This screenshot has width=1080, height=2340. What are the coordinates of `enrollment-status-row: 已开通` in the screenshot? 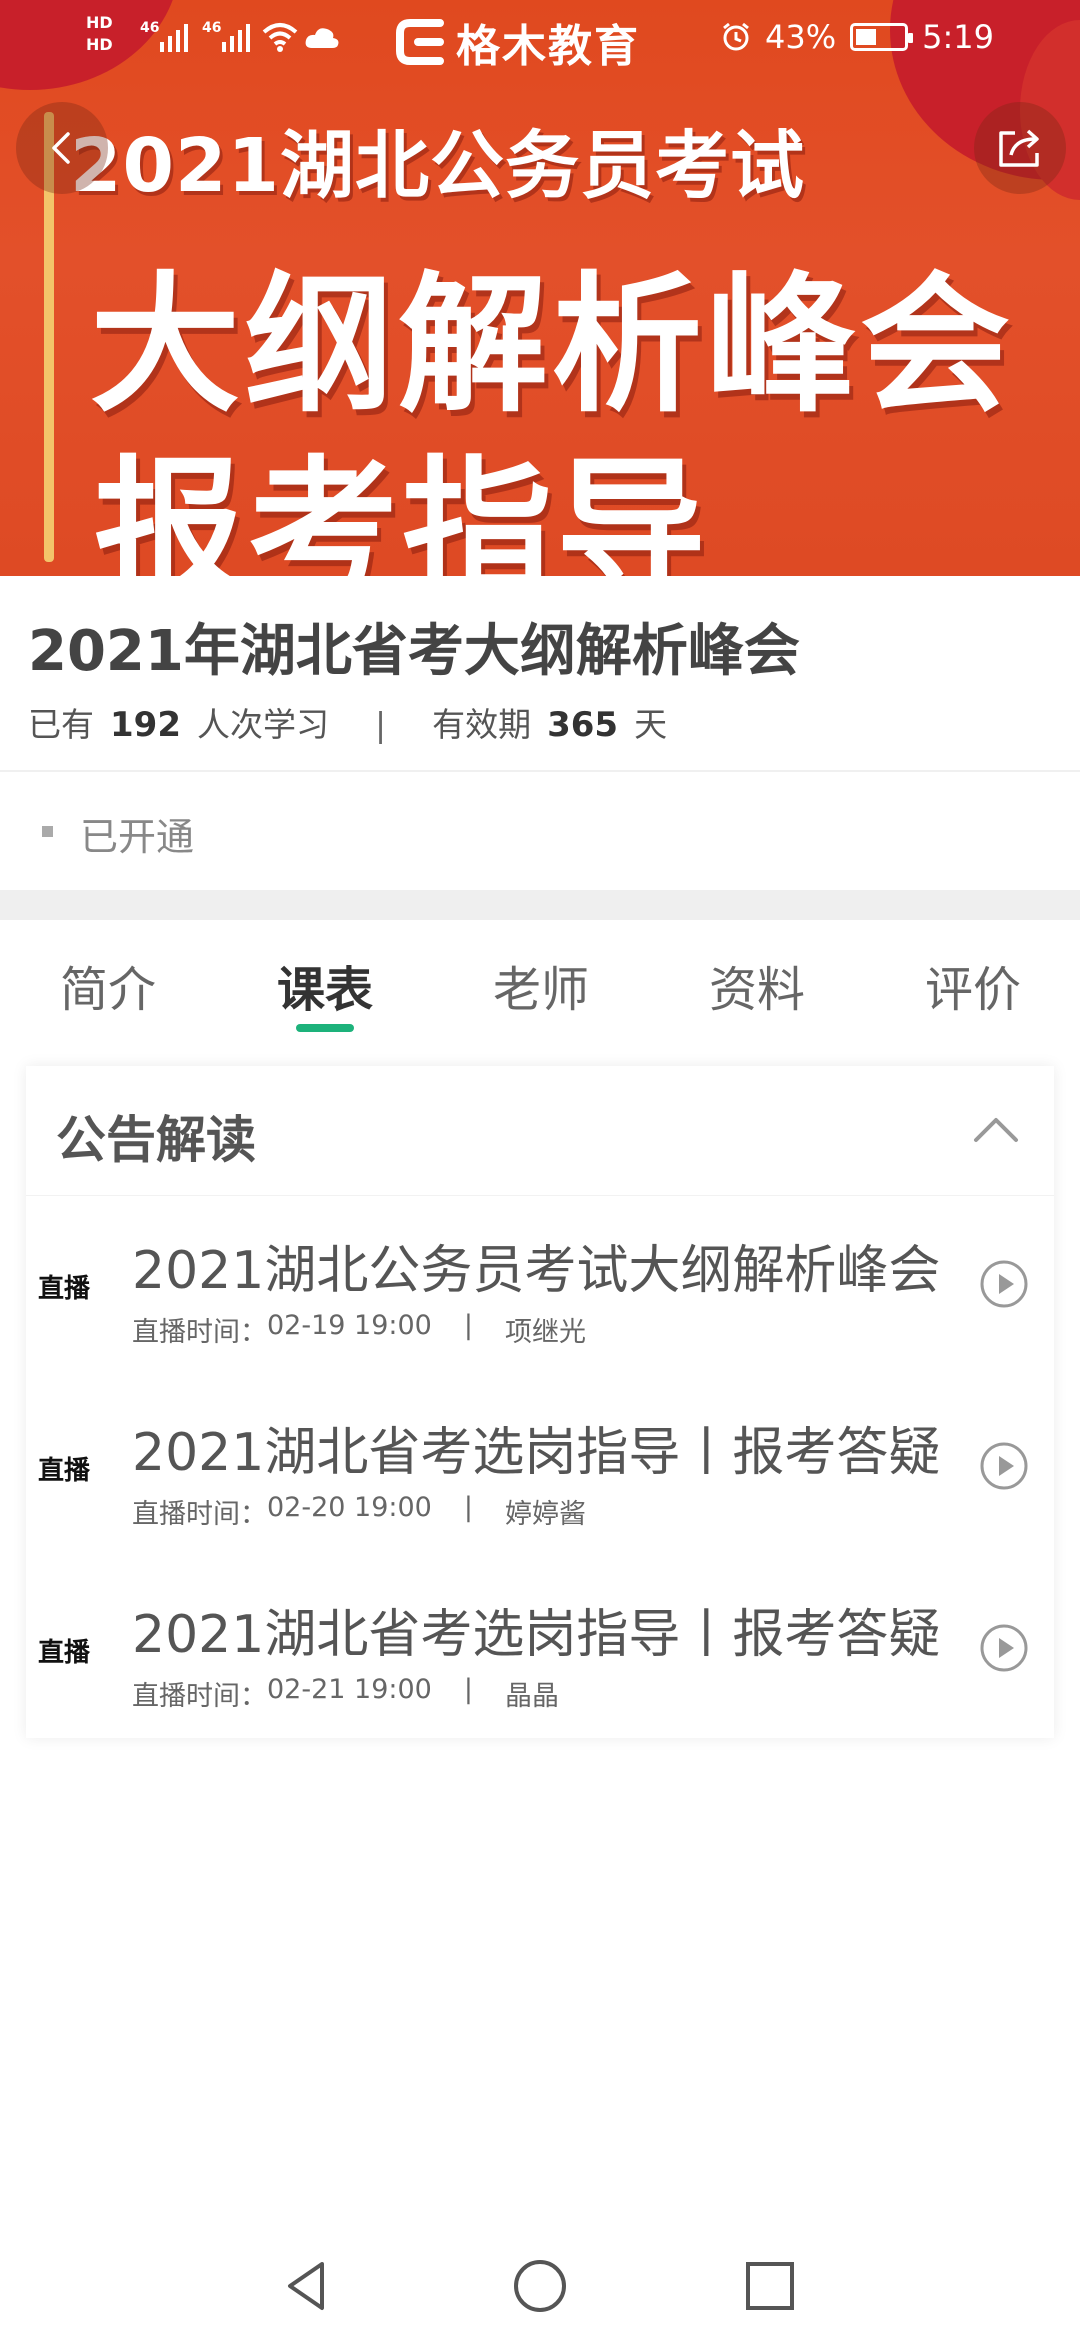 It's located at (540, 831).